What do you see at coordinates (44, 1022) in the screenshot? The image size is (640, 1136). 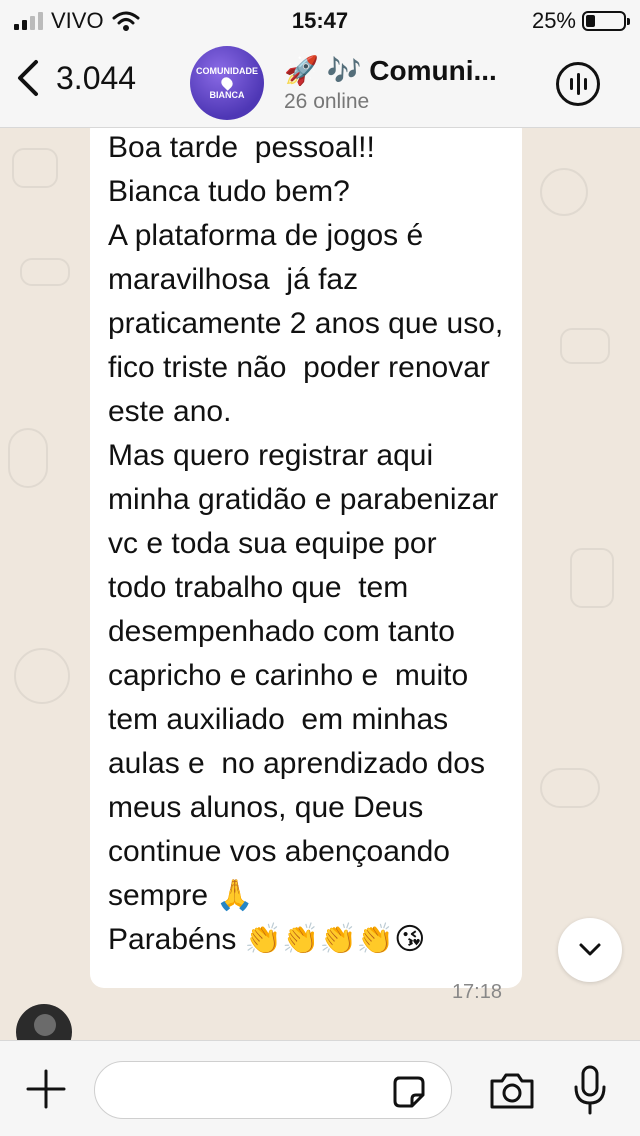 I see `sender-avatar` at bounding box center [44, 1022].